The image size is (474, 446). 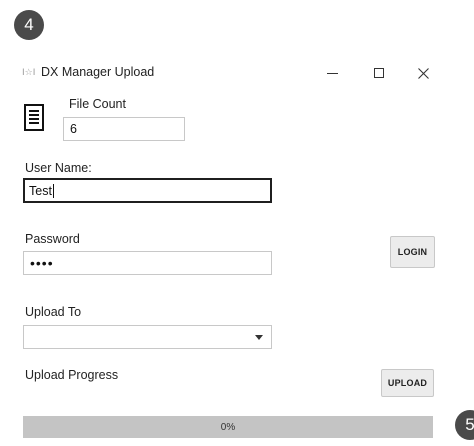 I want to click on minimize-button, so click(x=332, y=73).